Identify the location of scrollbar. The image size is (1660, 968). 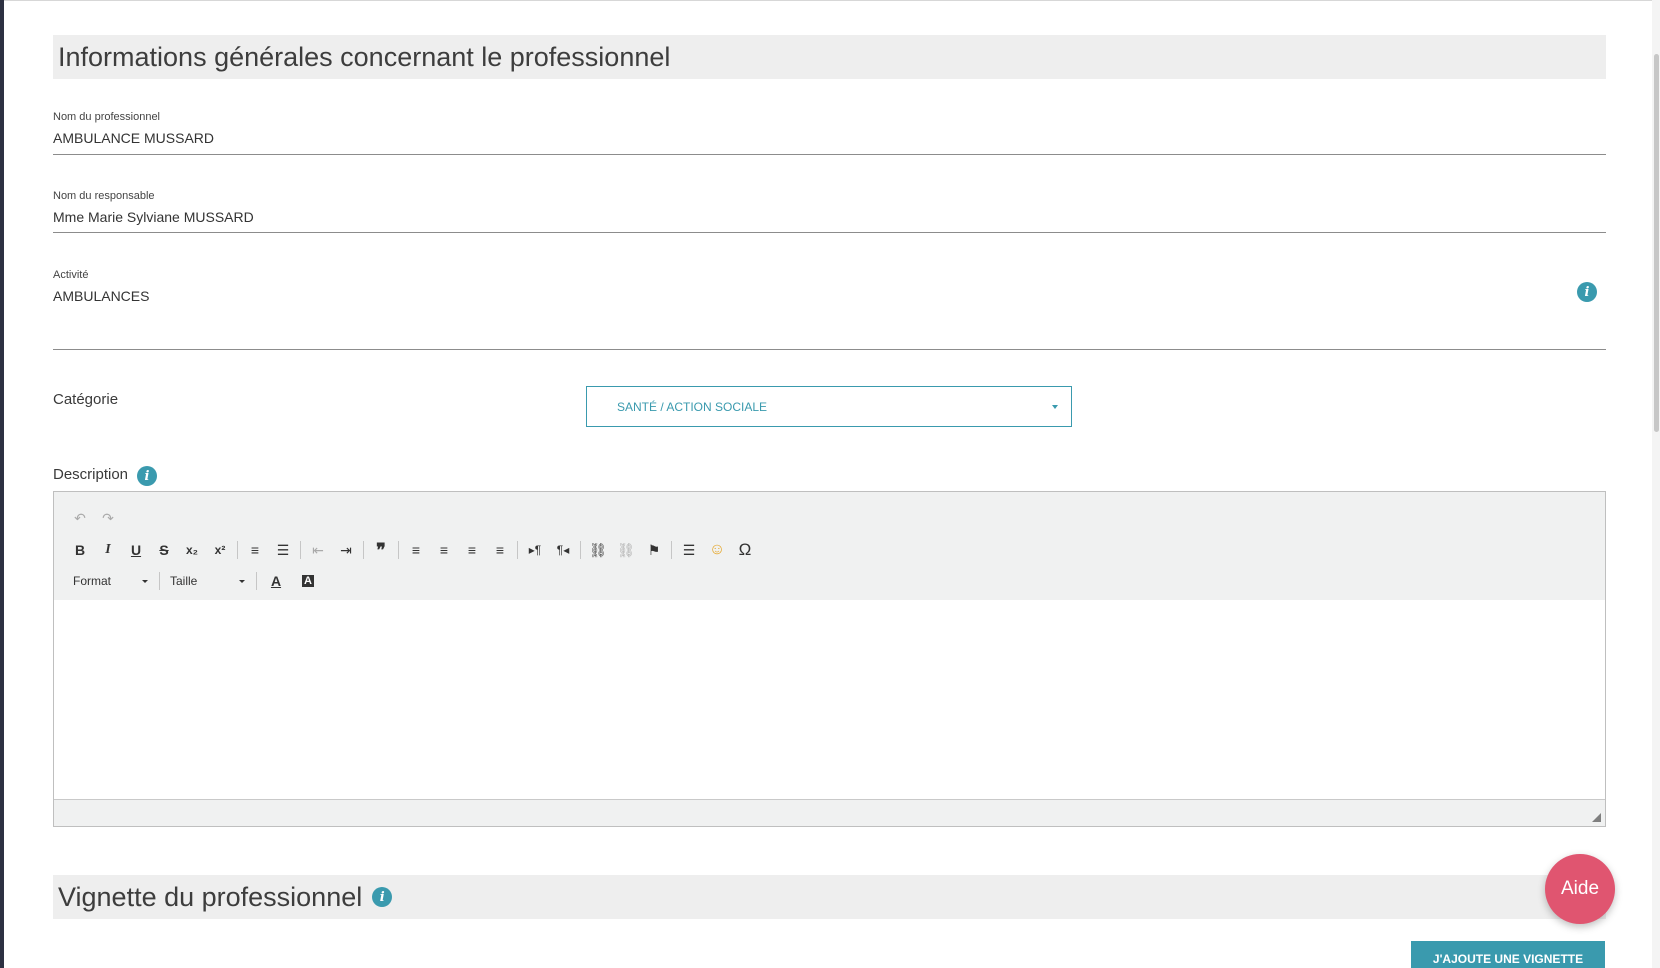
(1656, 484).